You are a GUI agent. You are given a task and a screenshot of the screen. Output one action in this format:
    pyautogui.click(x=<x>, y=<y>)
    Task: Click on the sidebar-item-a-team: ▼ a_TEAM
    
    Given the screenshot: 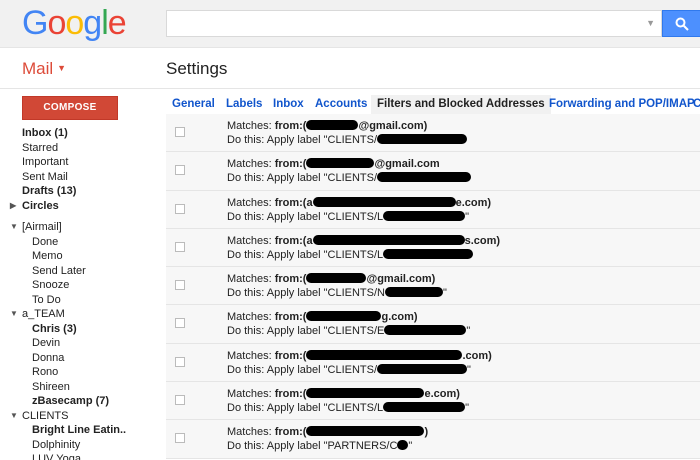 What is the action you would take?
    pyautogui.click(x=80, y=314)
    